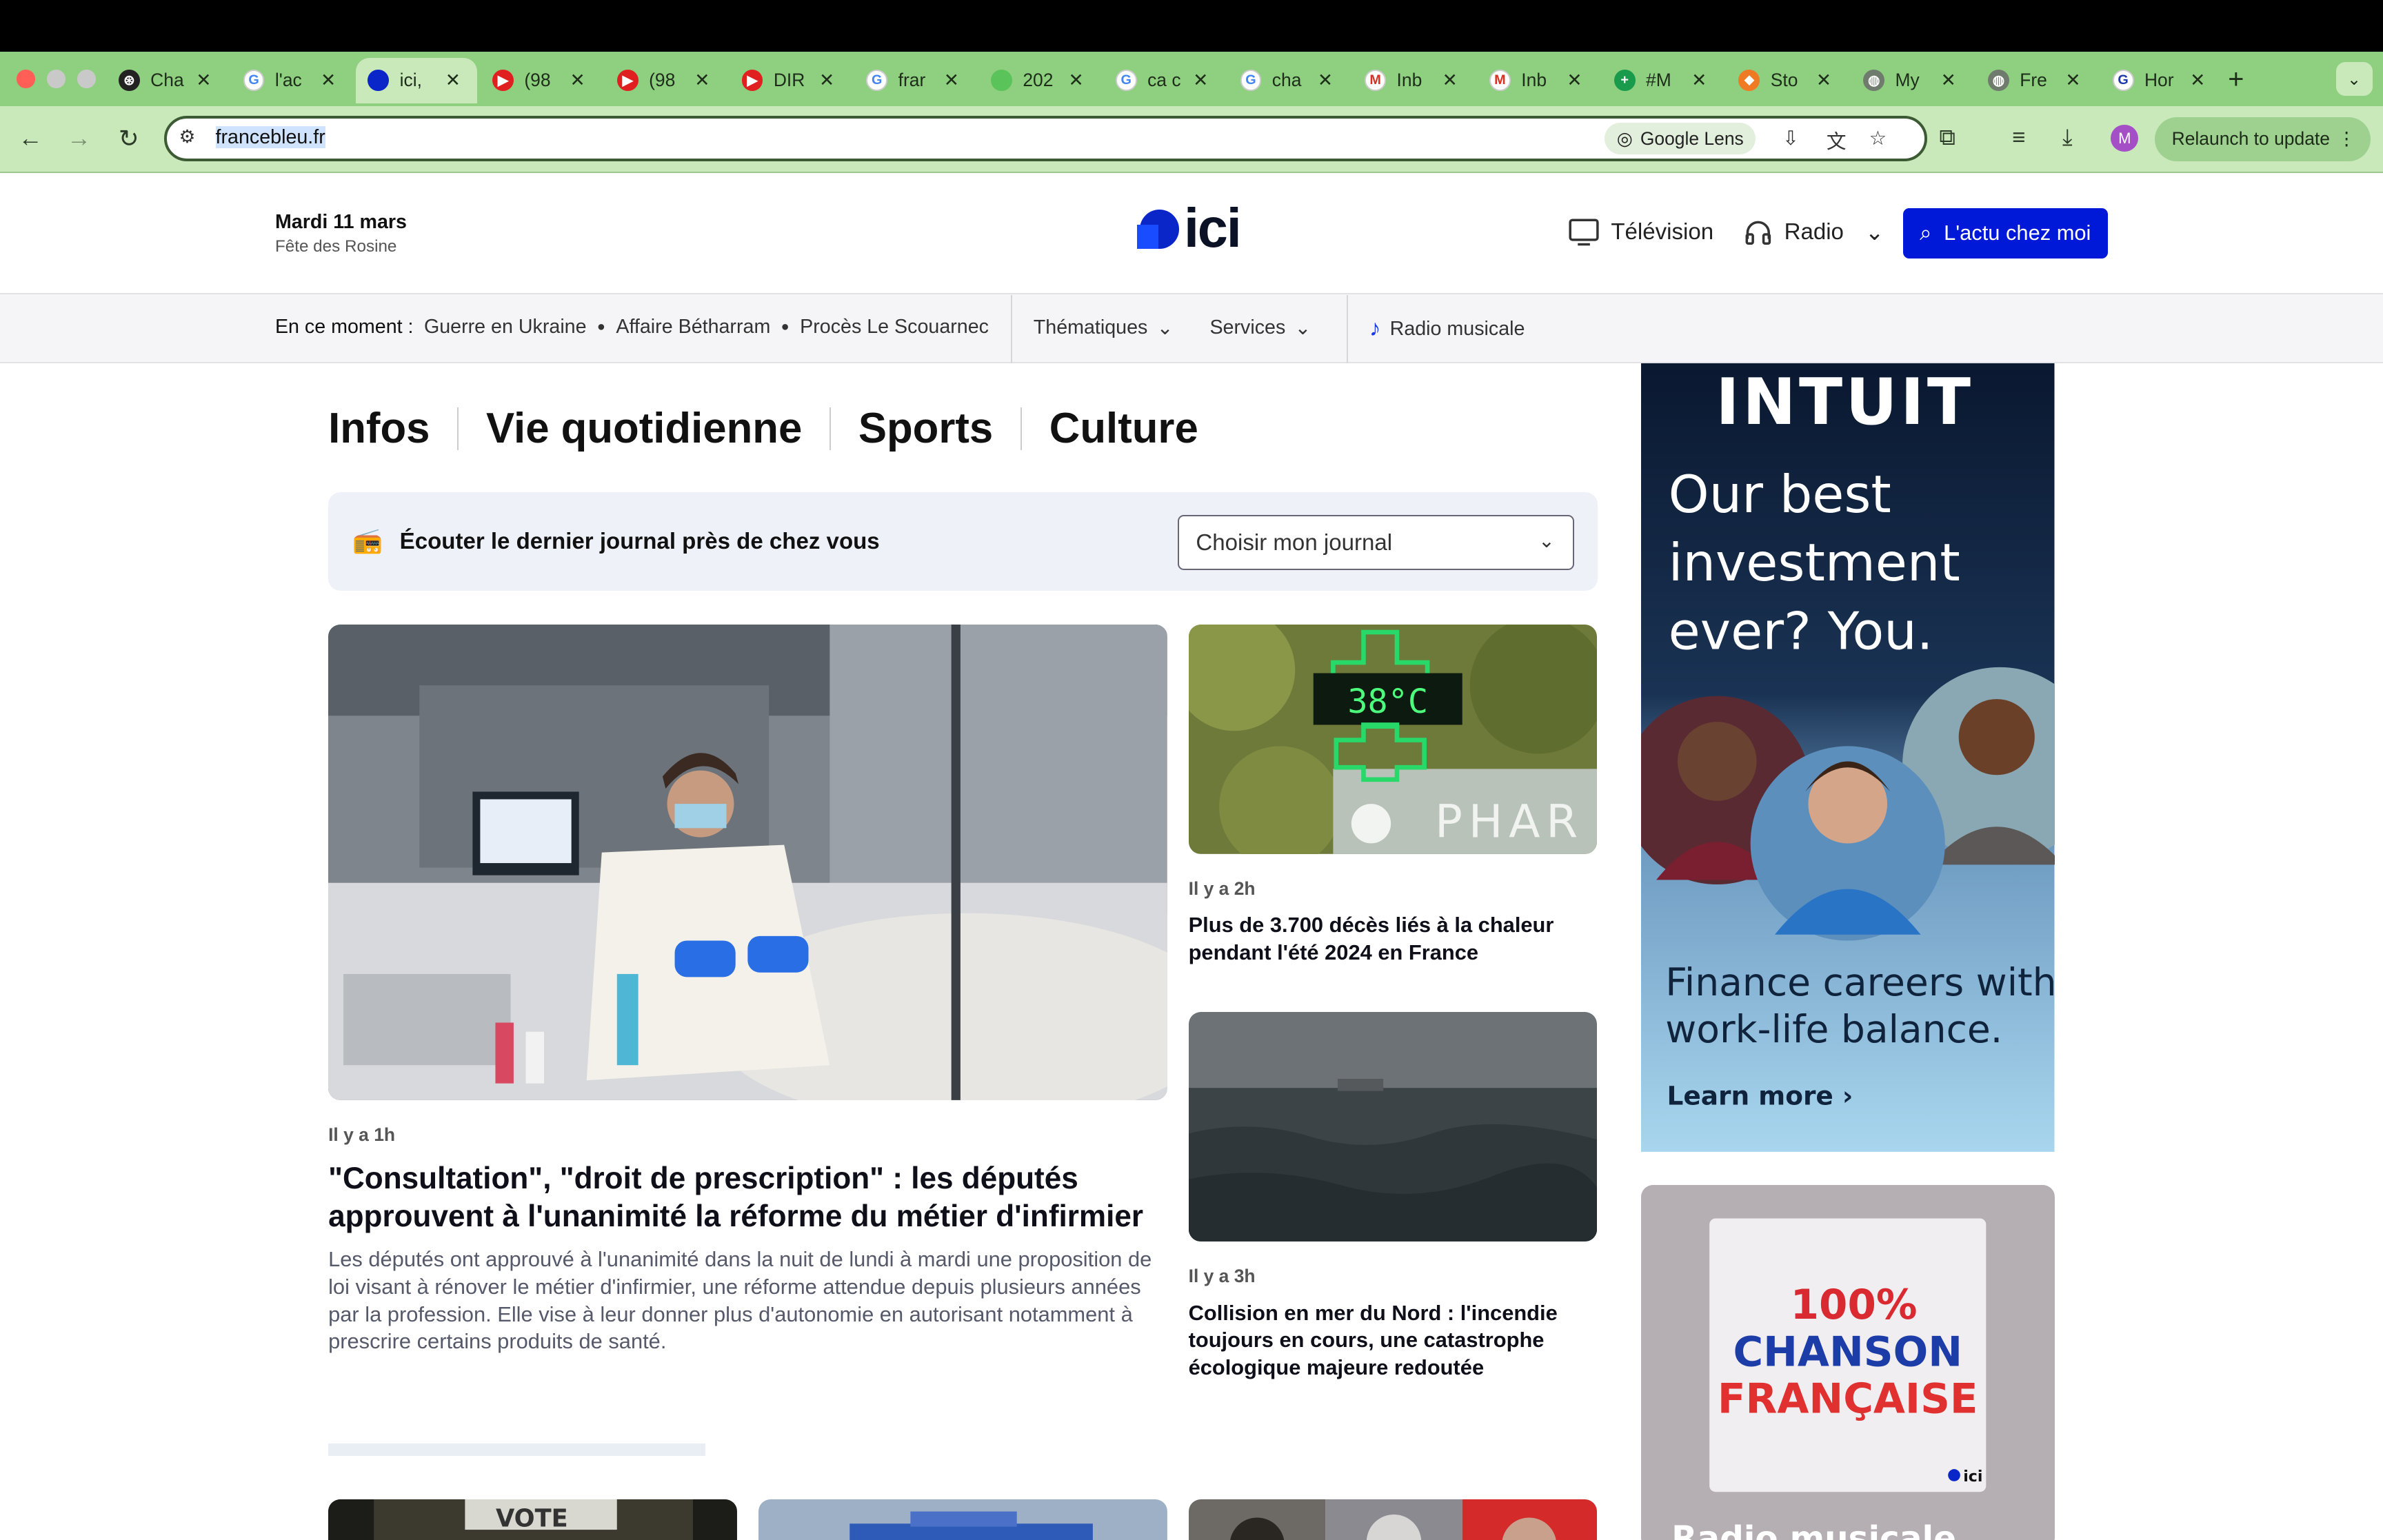 The image size is (2383, 1540). Describe the element at coordinates (1837, 140) in the screenshot. I see `translate-icon: 文` at that location.